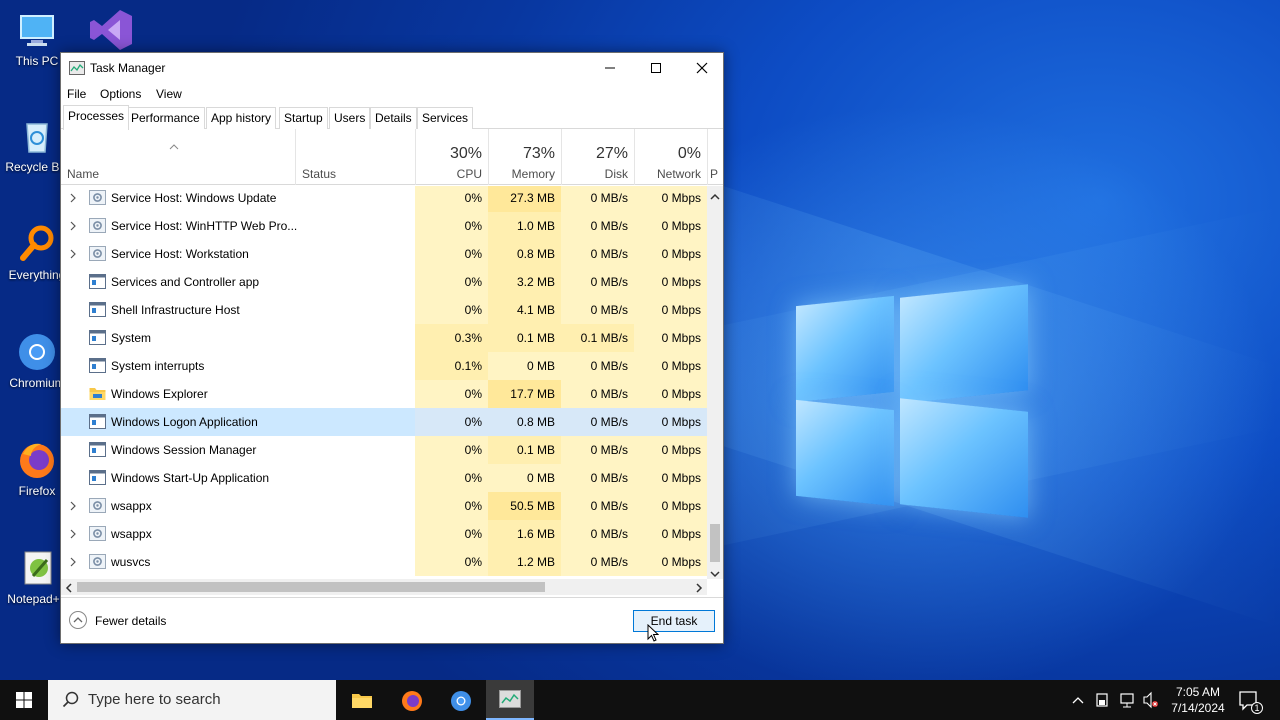  What do you see at coordinates (1102, 700) in the screenshot?
I see `battery-icon` at bounding box center [1102, 700].